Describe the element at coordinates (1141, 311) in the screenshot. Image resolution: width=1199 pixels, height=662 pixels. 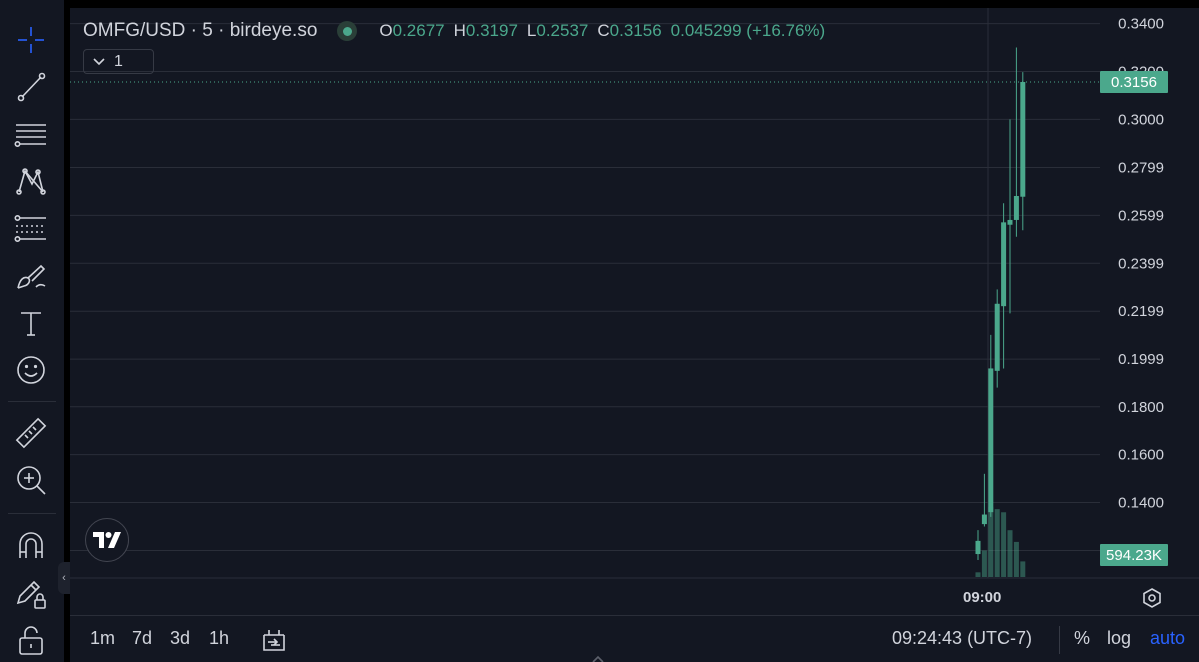
I see `price-tick-label: 0.2199` at that location.